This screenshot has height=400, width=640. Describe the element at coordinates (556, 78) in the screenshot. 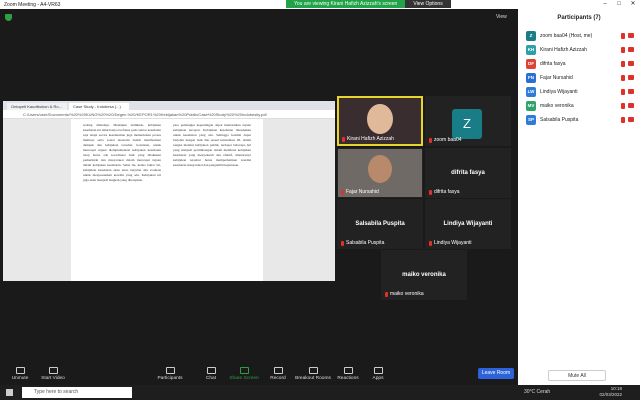

I see `participant-name: Fajar Nursahid` at that location.